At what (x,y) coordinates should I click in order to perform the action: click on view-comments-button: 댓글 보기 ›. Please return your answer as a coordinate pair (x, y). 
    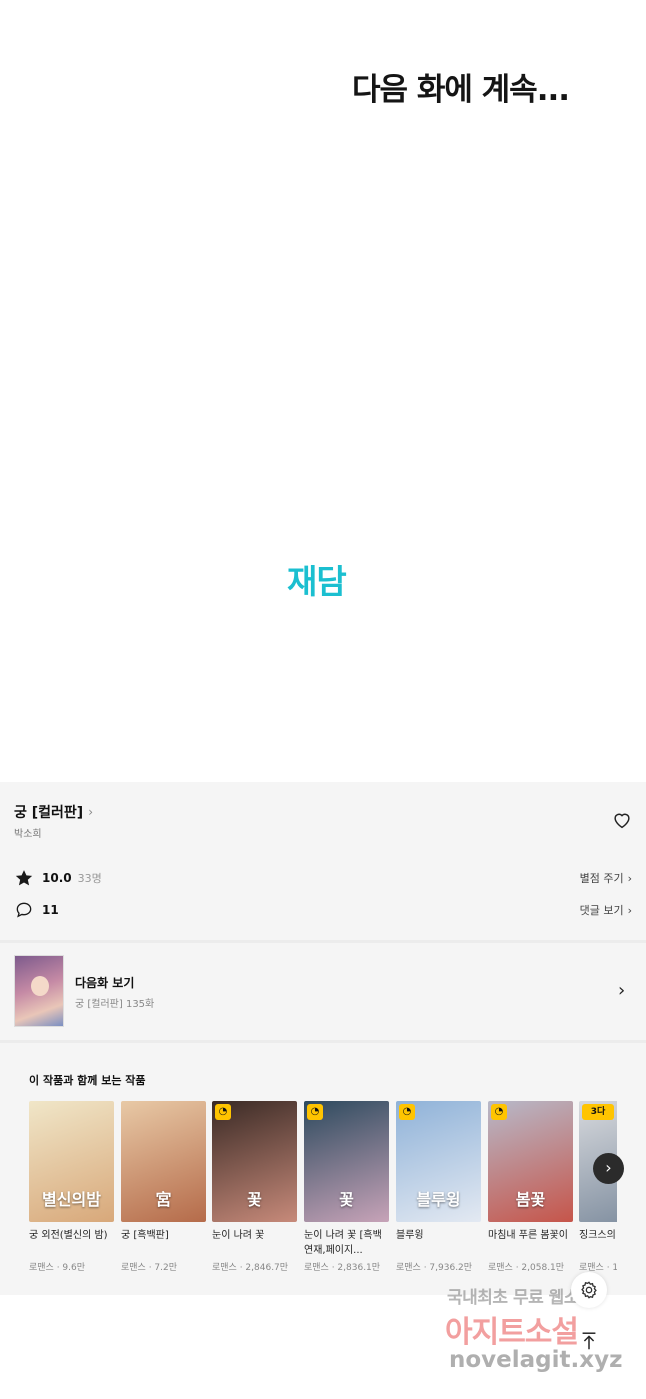
    Looking at the image, I should click on (606, 910).